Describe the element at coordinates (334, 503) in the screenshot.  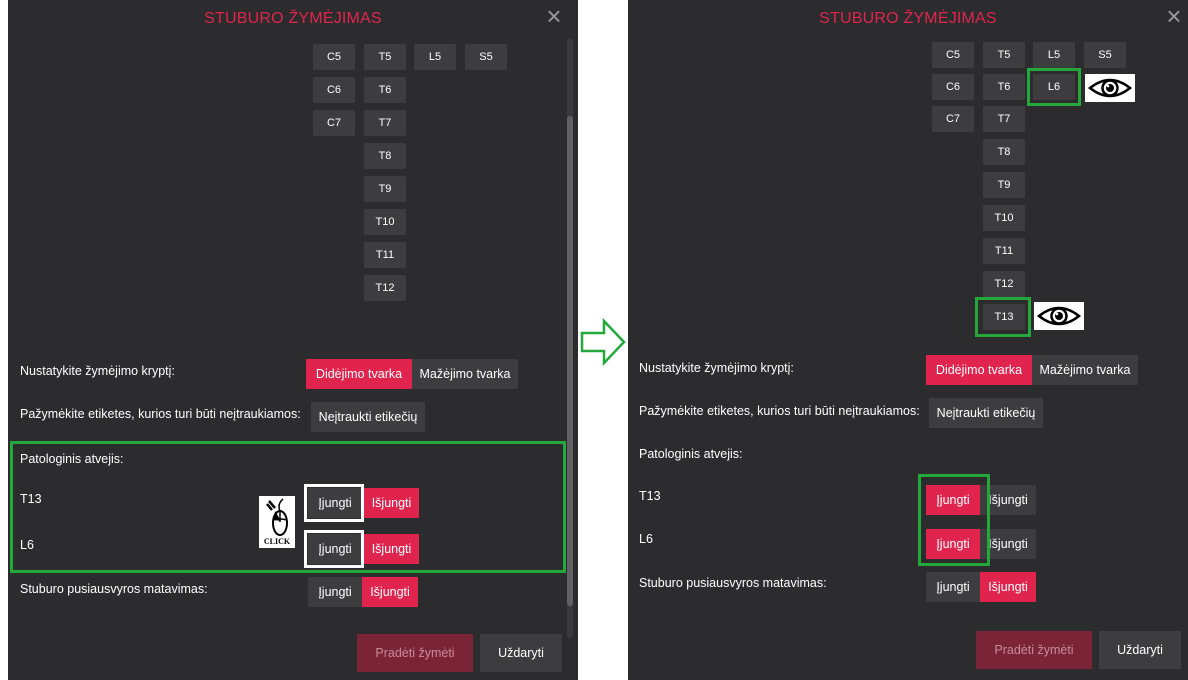
I see `highlight-t13-enable` at that location.